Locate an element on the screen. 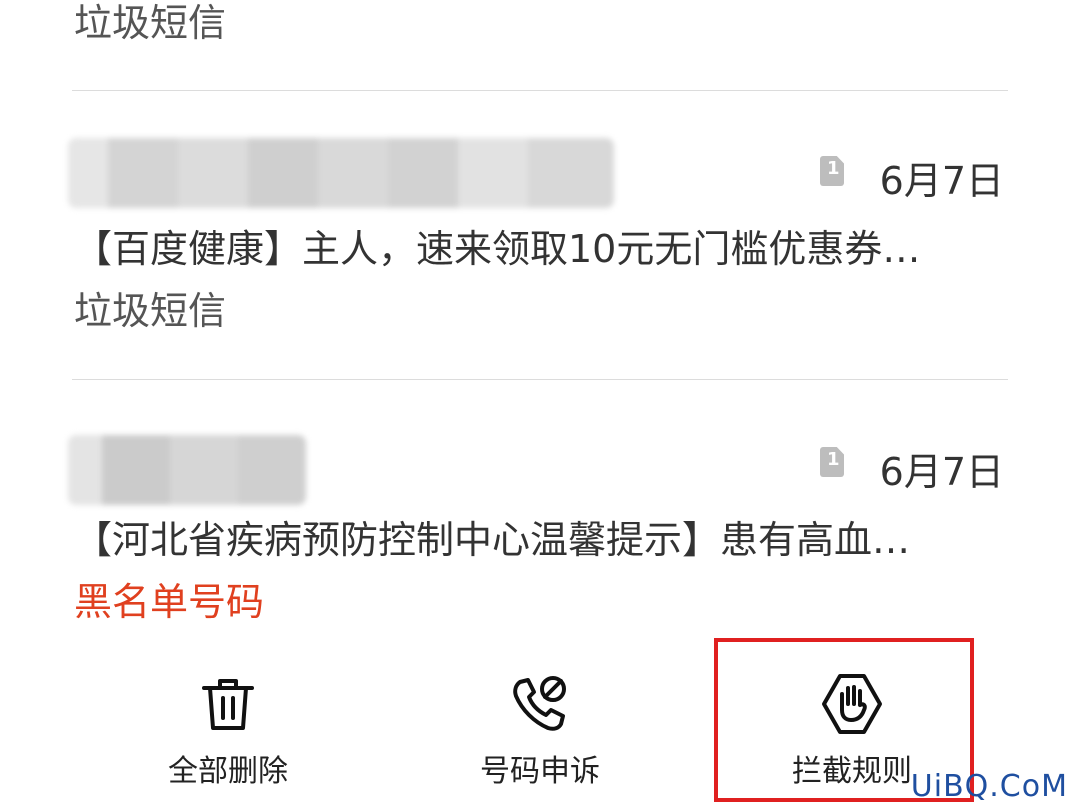 The height and width of the screenshot is (810, 1080). delete-all-button: 全部删除 is located at coordinates (228, 725).